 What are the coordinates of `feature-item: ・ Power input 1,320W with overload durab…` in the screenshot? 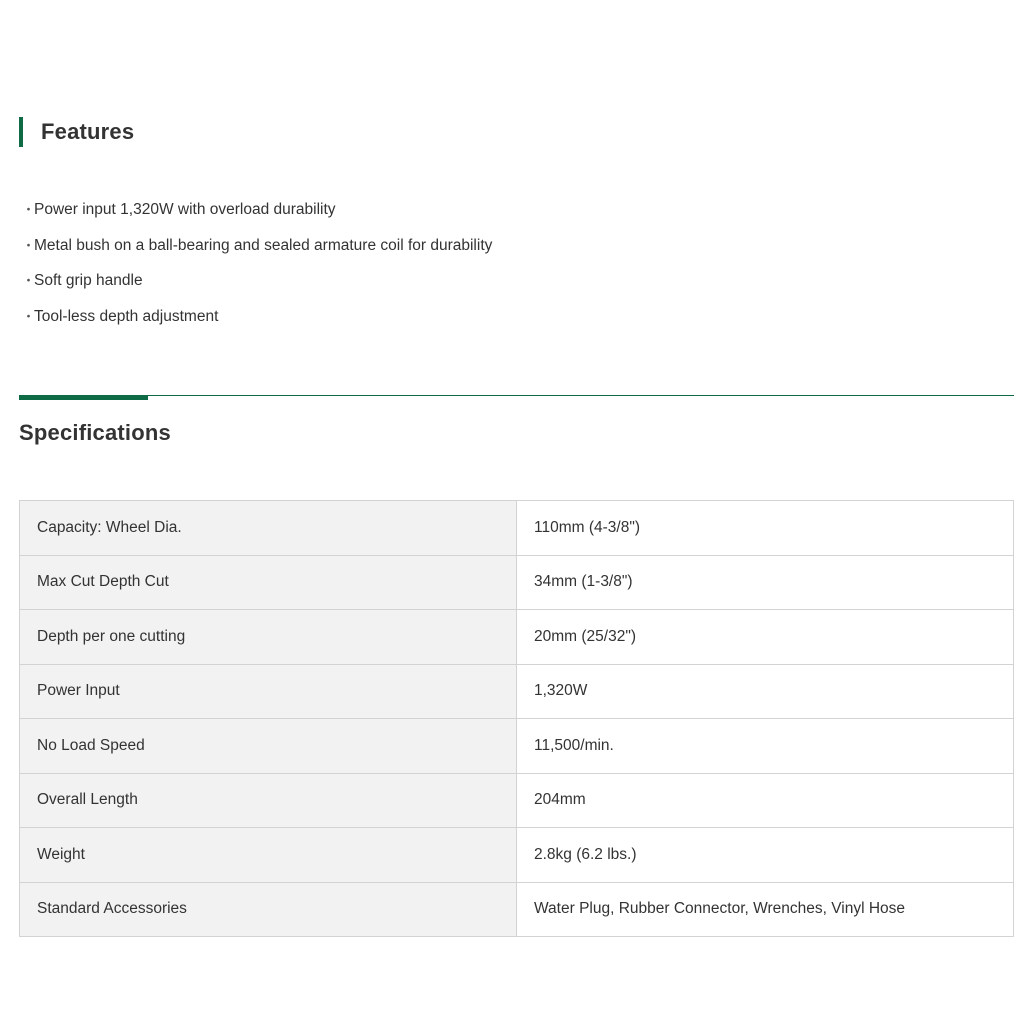 It's located at (257, 215).